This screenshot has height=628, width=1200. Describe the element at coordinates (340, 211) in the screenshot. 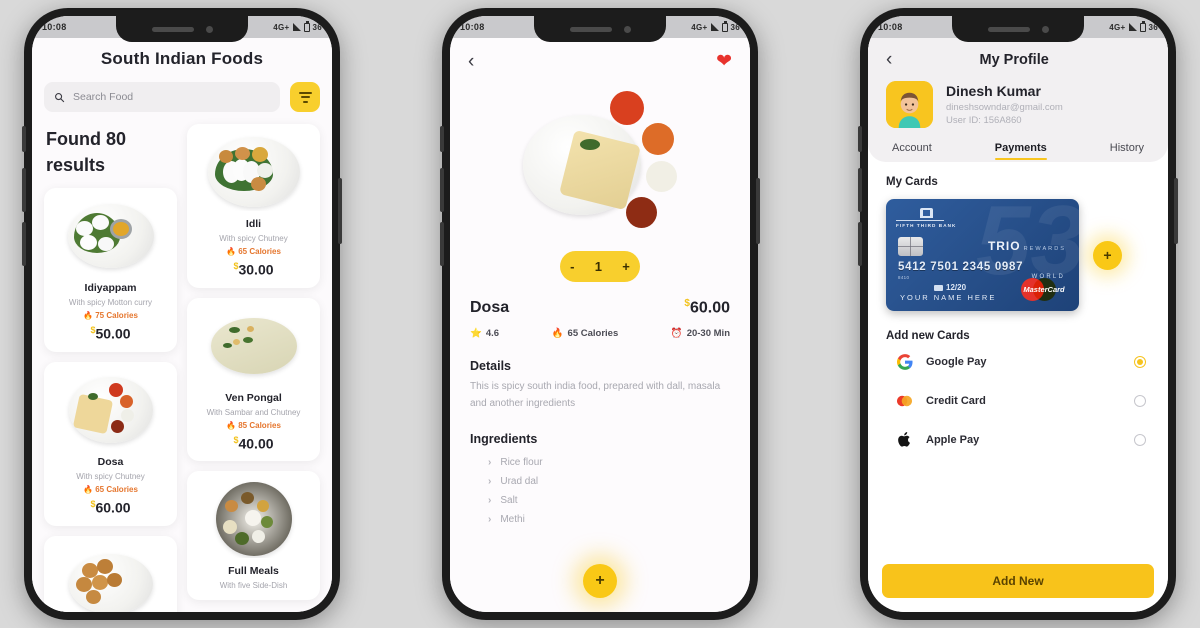

I see `phone1-power-button` at that location.